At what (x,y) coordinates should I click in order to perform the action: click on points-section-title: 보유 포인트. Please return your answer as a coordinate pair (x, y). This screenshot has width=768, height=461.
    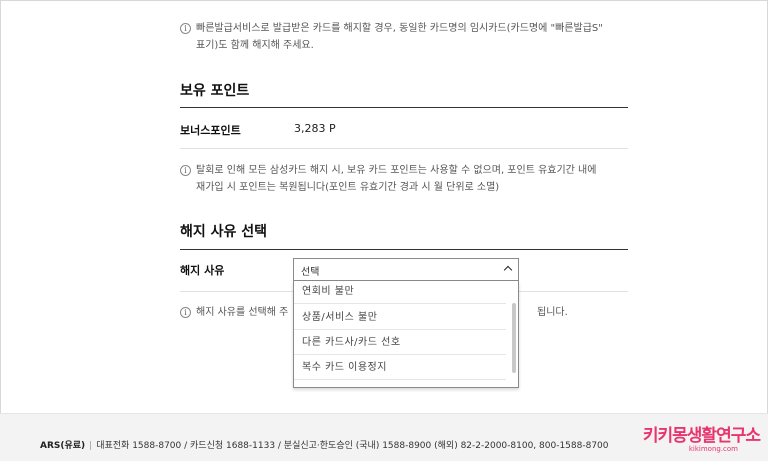
    Looking at the image, I should click on (215, 91).